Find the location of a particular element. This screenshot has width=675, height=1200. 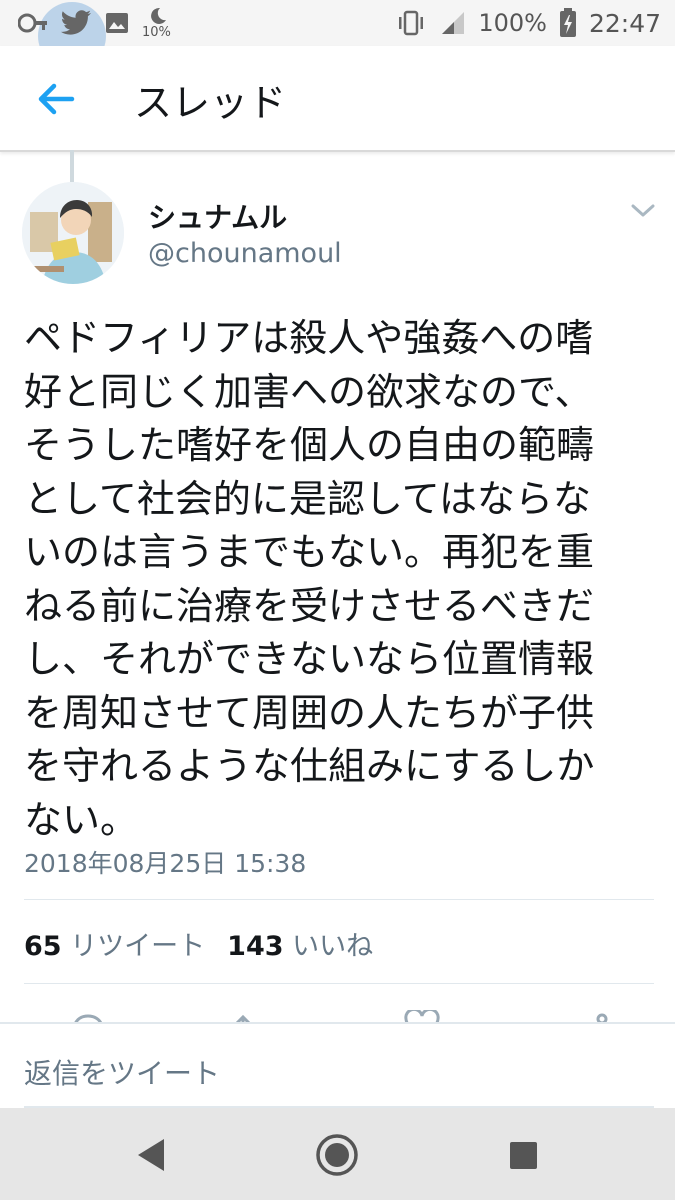

system-indicators: 100% 22:47 is located at coordinates (528, 23).